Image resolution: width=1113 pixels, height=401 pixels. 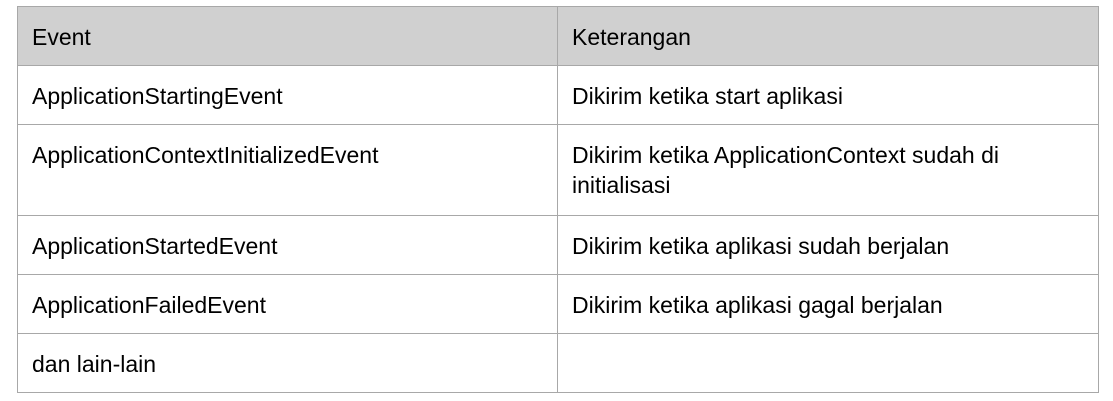 What do you see at coordinates (828, 36) in the screenshot?
I see `column-header-keterangan: Keterangan` at bounding box center [828, 36].